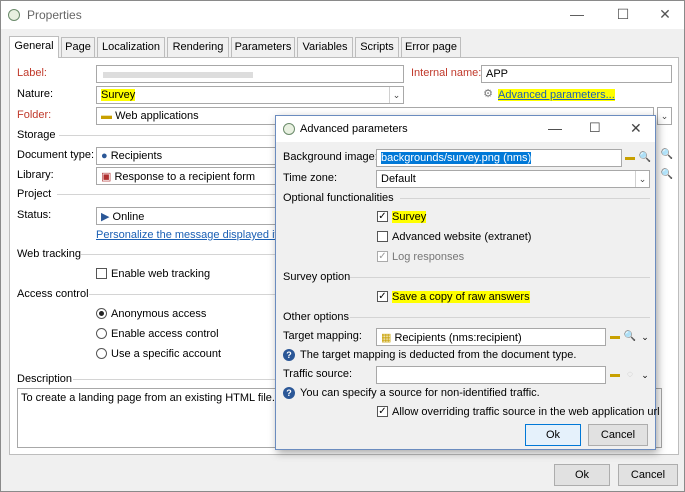  I want to click on title-bar: Properties — ☐ ✕, so click(342, 15).